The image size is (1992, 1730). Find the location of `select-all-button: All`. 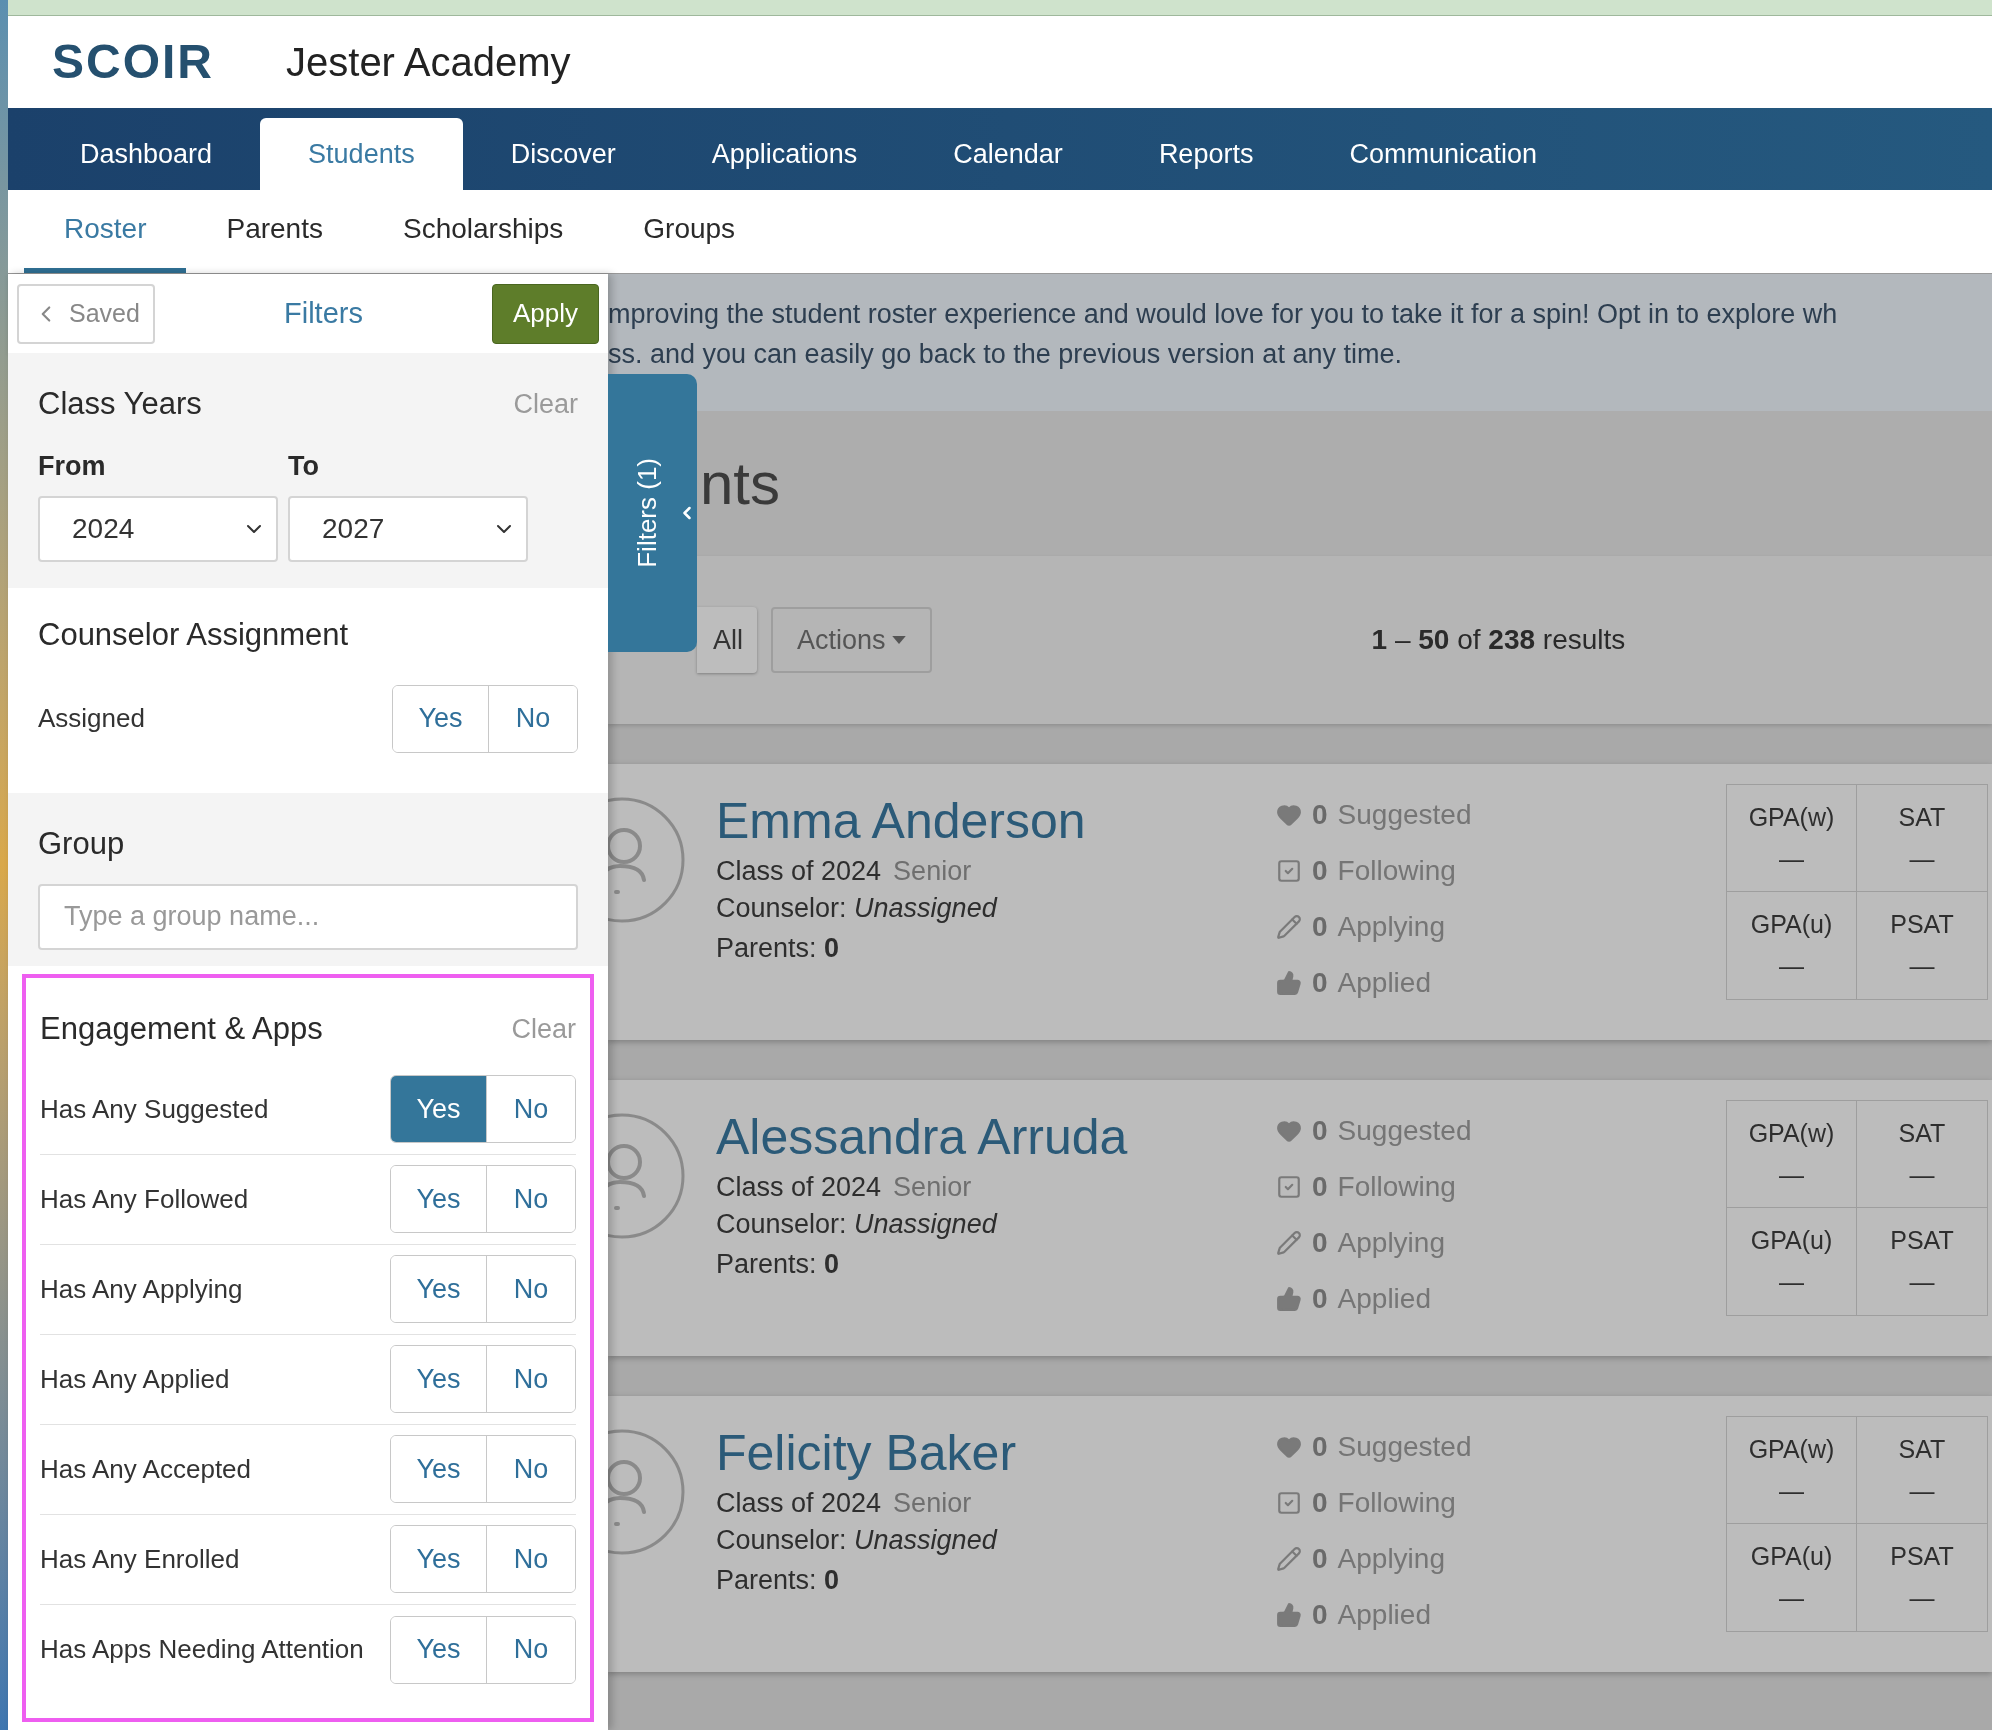

select-all-button: All is located at coordinates (727, 640).